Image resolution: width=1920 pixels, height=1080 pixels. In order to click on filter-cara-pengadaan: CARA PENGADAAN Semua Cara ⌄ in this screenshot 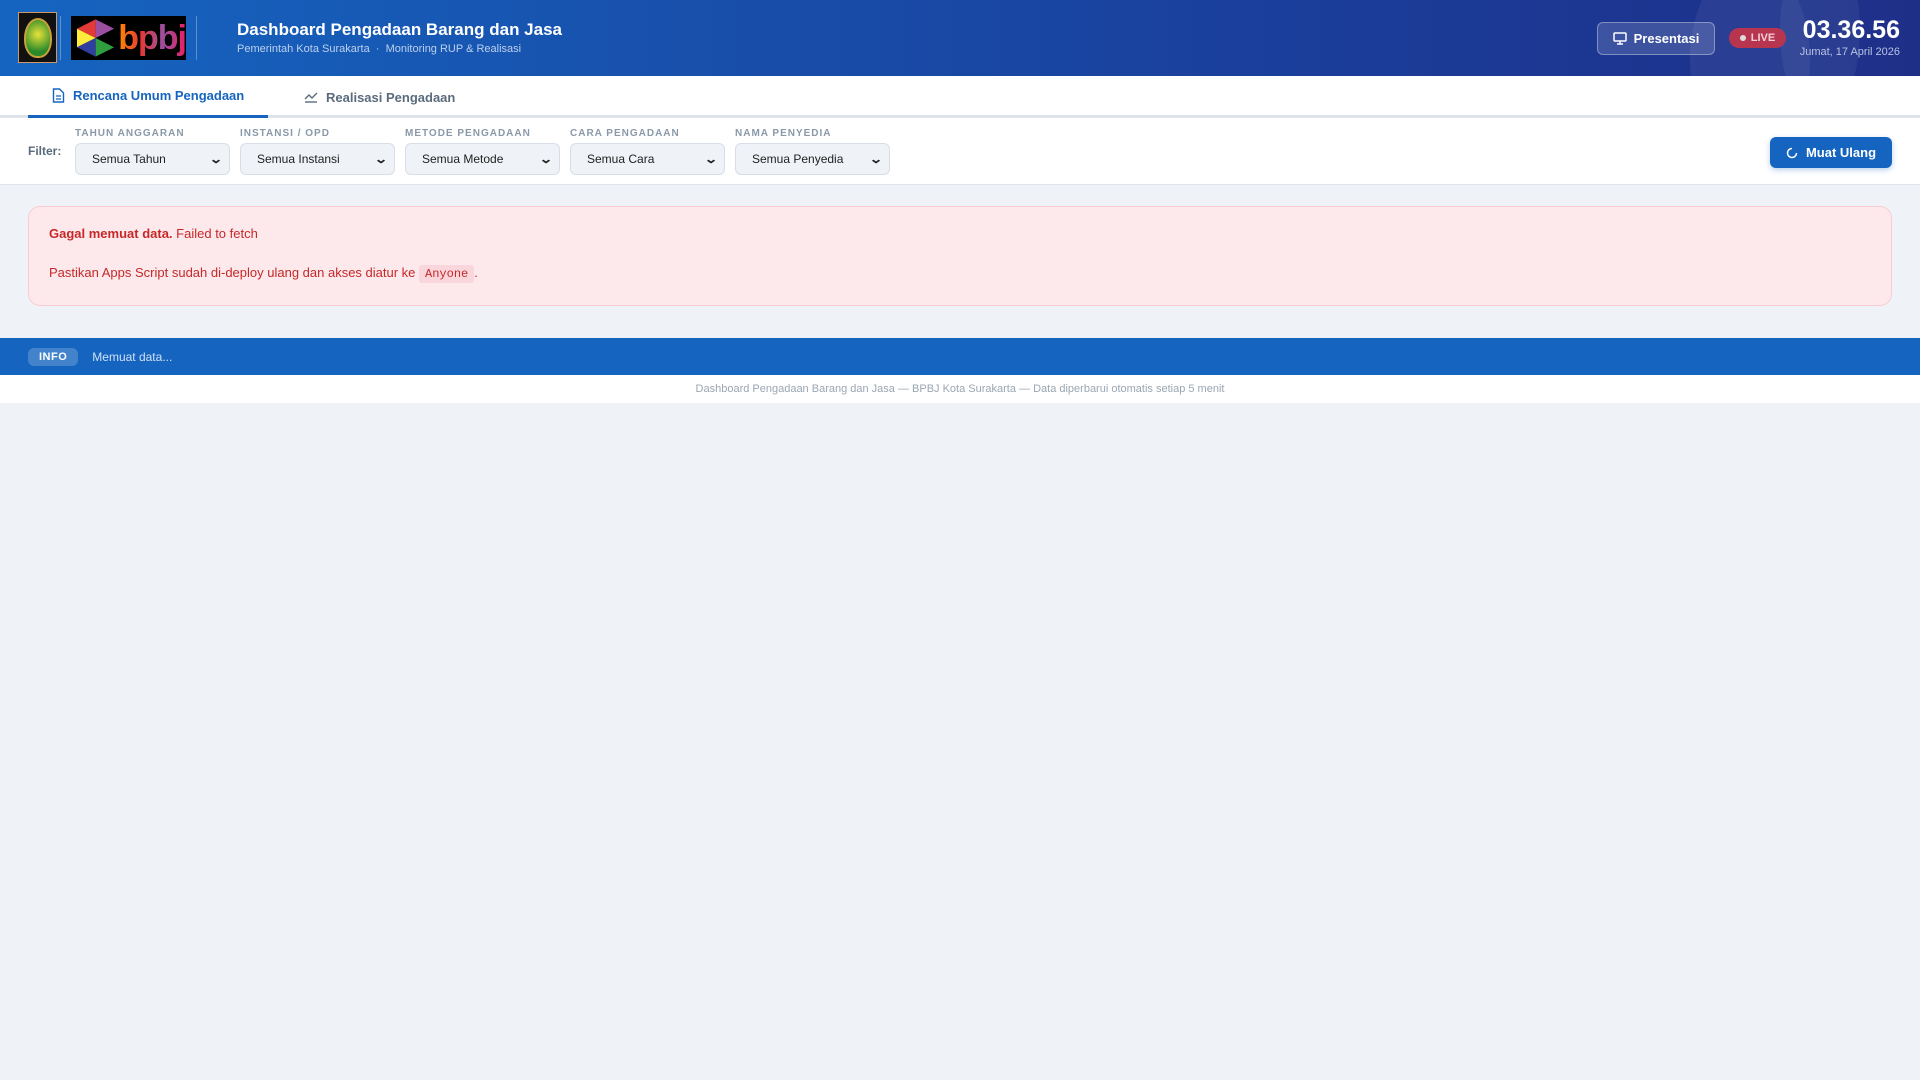, I will do `click(647, 151)`.